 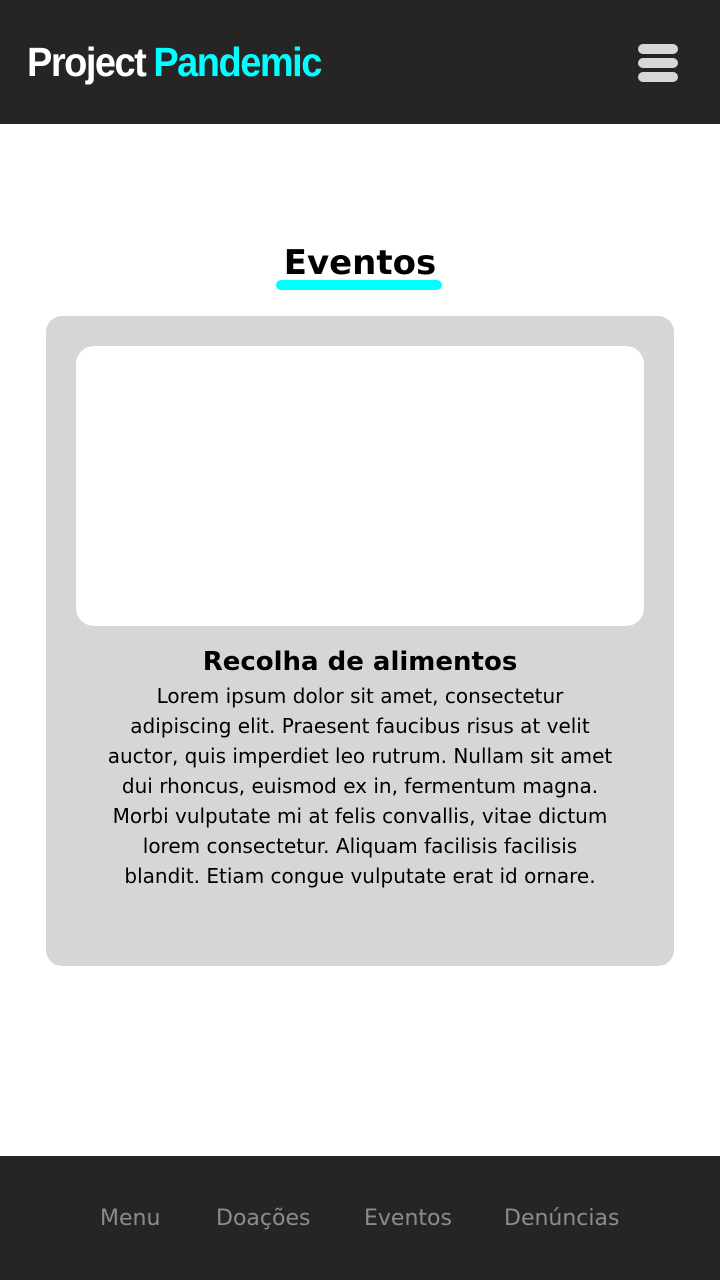 I want to click on nav-item-doacoes: Doações, so click(x=263, y=1219).